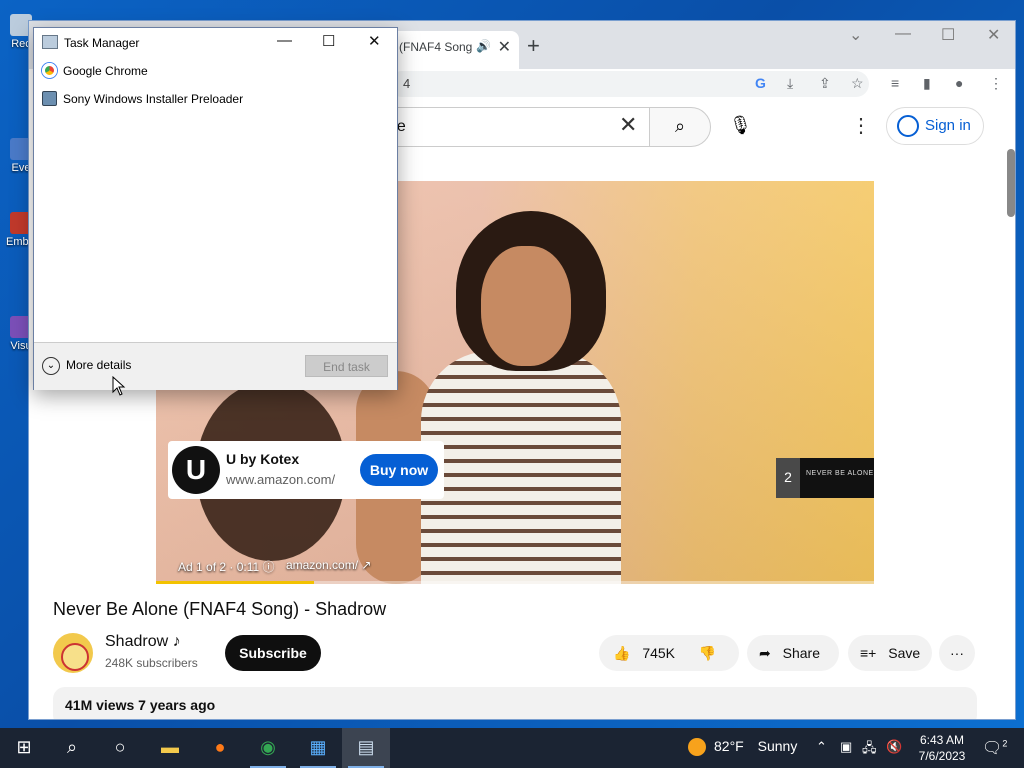 The width and height of the screenshot is (1024, 768). Describe the element at coordinates (49, 70) in the screenshot. I see `chrome-icon` at that location.